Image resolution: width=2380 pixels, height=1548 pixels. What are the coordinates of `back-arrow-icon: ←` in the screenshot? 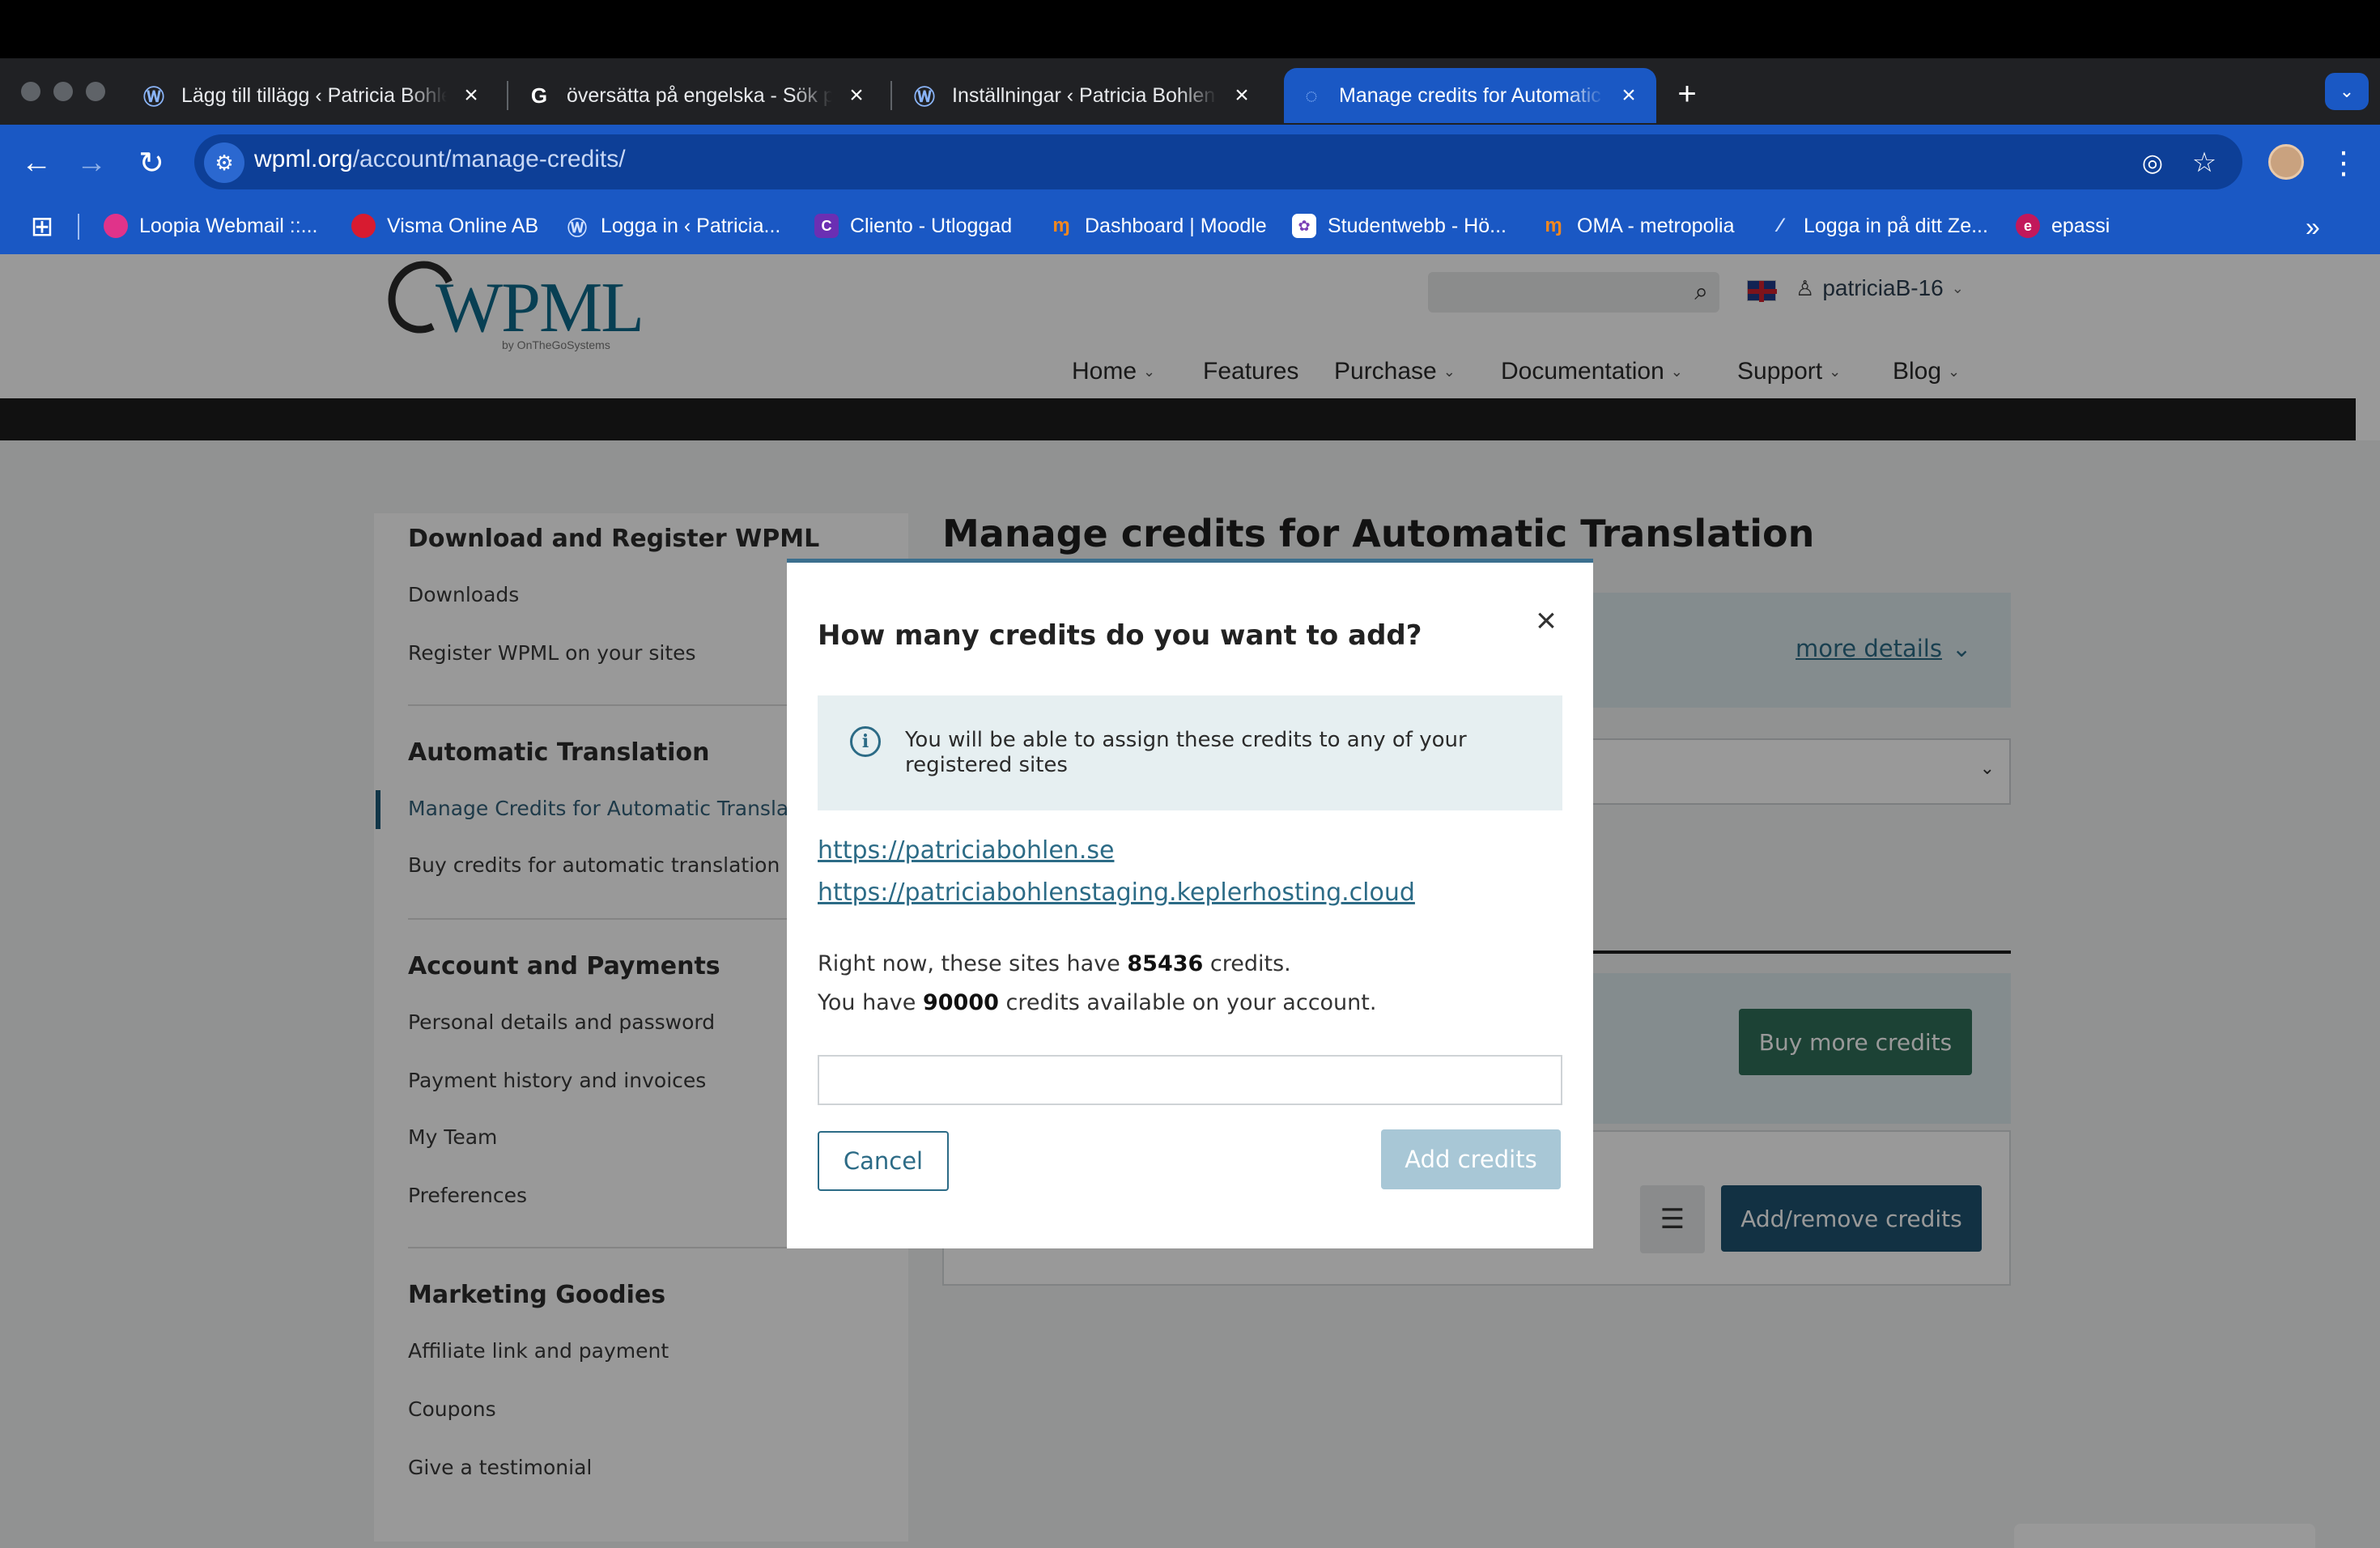 It's located at (37, 162).